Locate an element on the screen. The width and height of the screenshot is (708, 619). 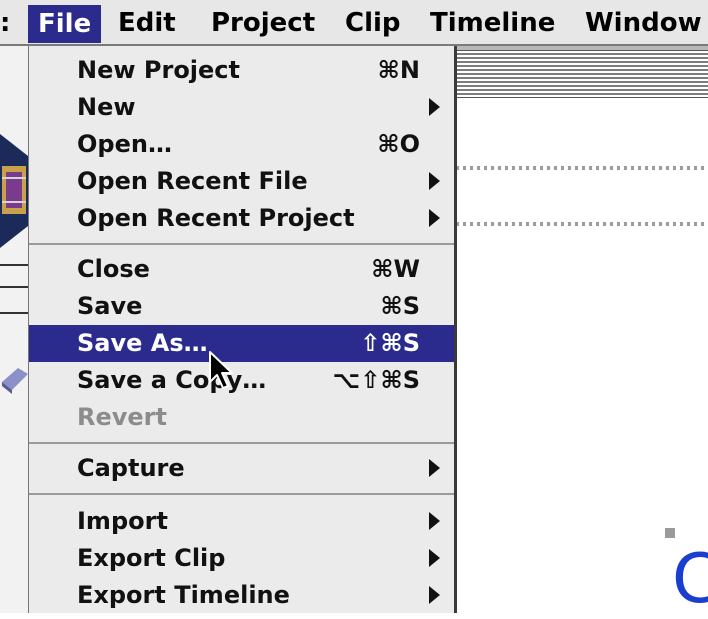
menu-item-capture: Capture is located at coordinates (241, 468).